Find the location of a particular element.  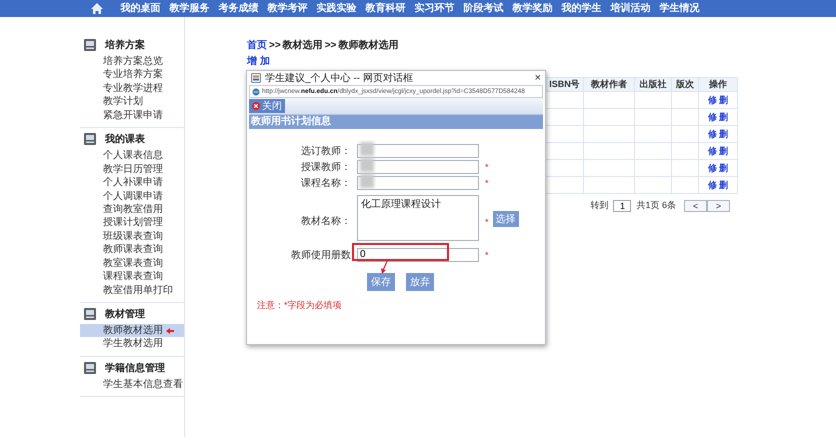

sidebar-item: 培养方案总览 is located at coordinates (133, 61).